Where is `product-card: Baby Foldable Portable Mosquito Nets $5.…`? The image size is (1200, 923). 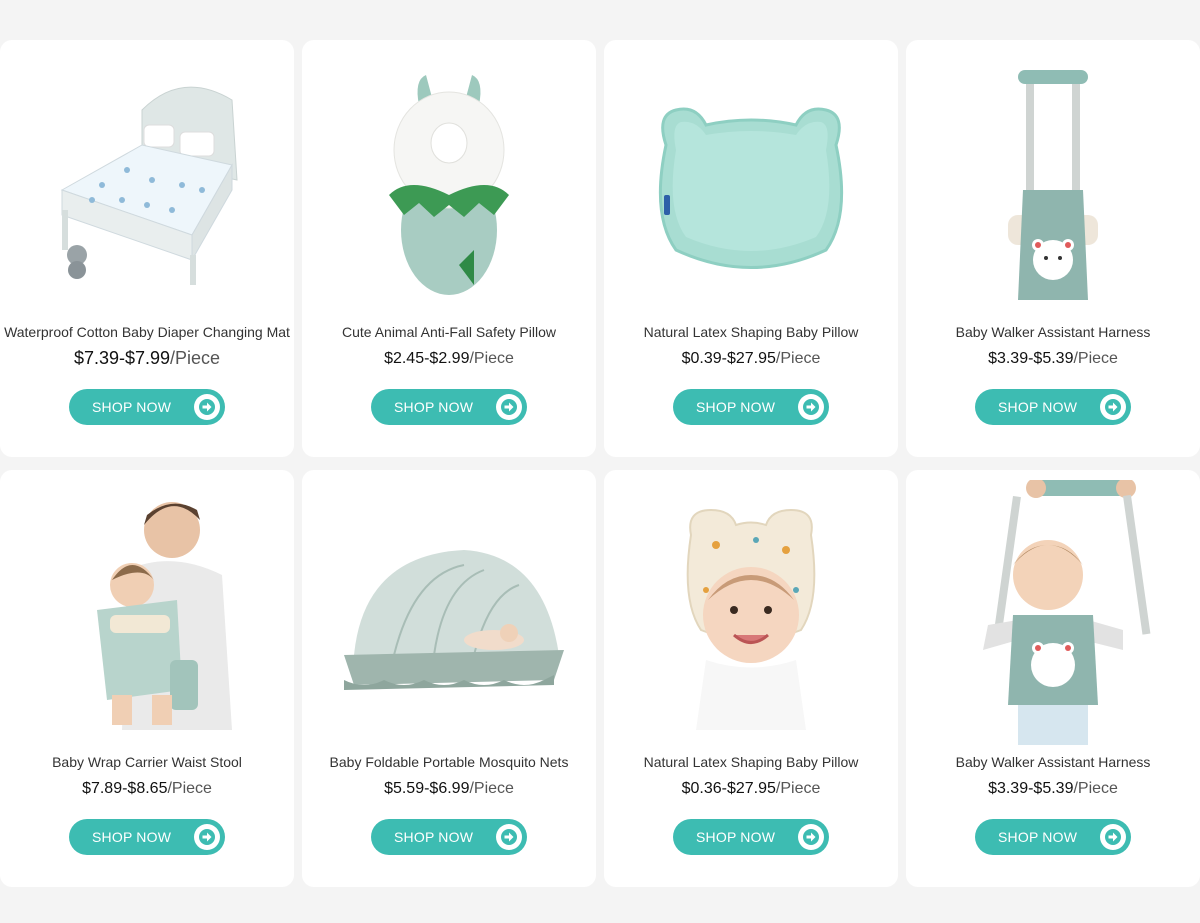 product-card: Baby Foldable Portable Mosquito Nets $5.… is located at coordinates (449, 678).